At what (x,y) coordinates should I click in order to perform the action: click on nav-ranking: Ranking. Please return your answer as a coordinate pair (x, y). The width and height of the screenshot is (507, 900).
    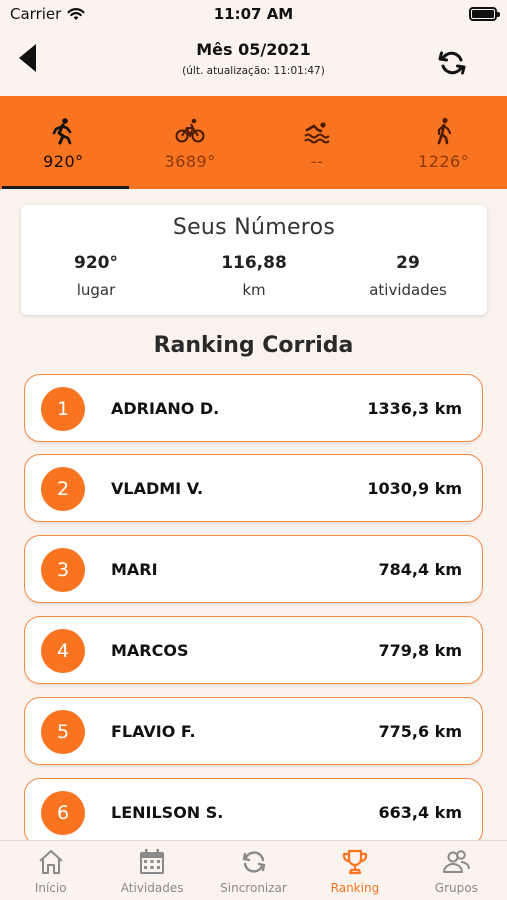
    Looking at the image, I should click on (354, 870).